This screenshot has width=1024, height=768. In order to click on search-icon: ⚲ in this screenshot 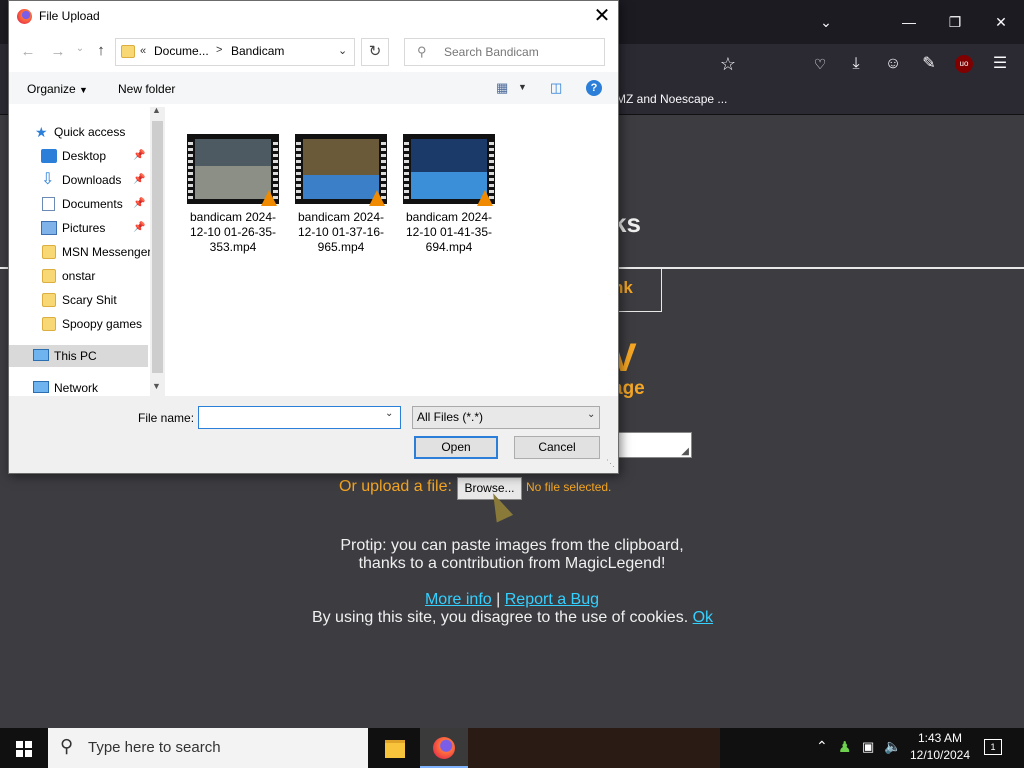, I will do `click(422, 51)`.